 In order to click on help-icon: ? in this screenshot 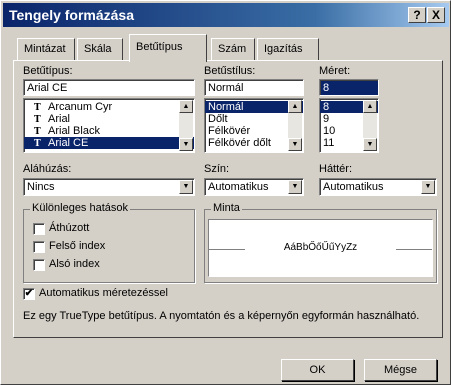, I will do `click(417, 15)`.